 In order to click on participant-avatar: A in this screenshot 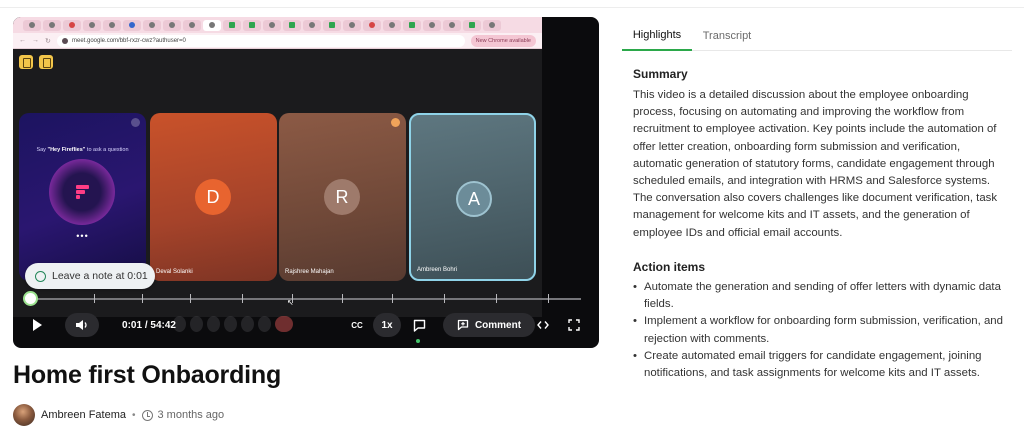, I will do `click(474, 199)`.